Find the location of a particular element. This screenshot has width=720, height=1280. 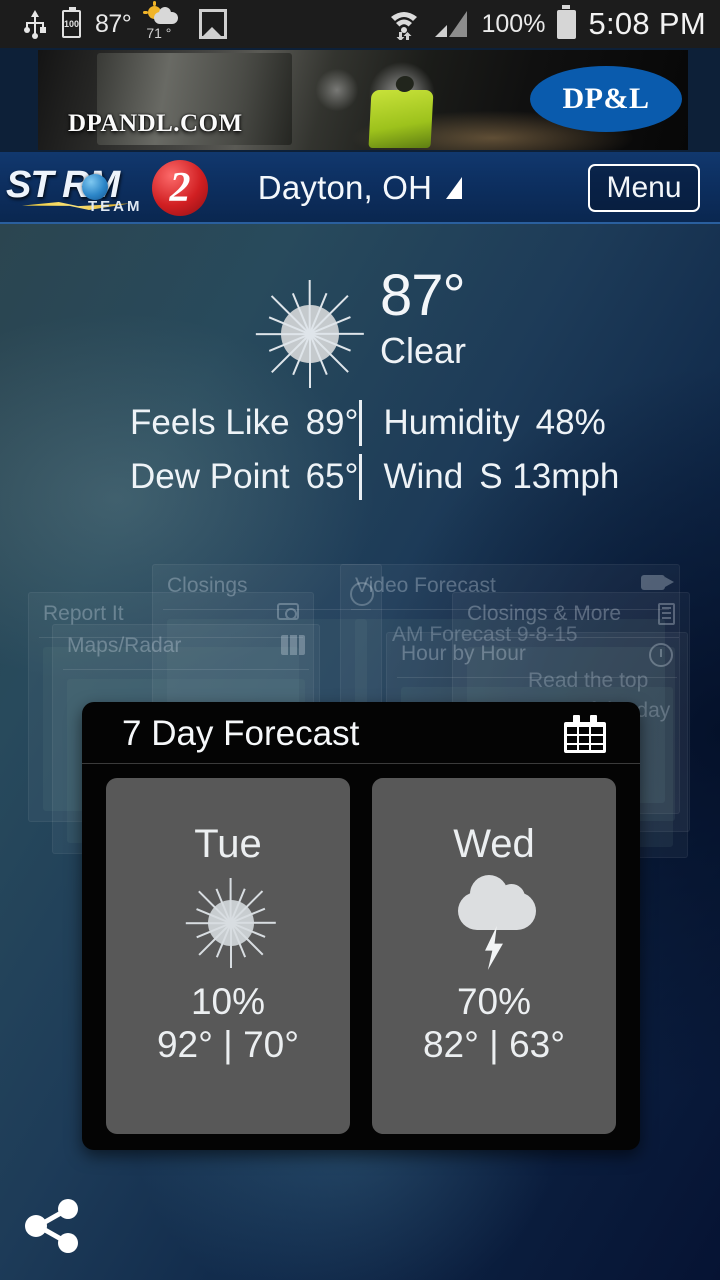

current-conditions-summary: 87° Clear is located at coordinates (360, 326).